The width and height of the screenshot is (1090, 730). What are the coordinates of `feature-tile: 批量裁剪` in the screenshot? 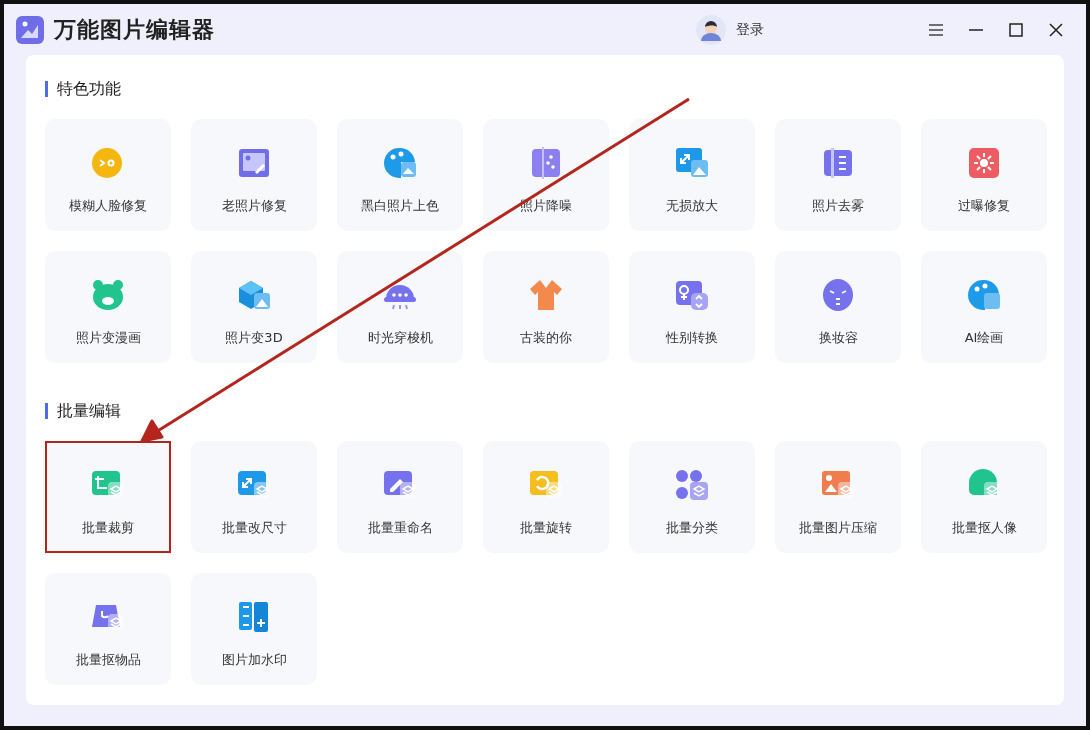 It's located at (108, 497).